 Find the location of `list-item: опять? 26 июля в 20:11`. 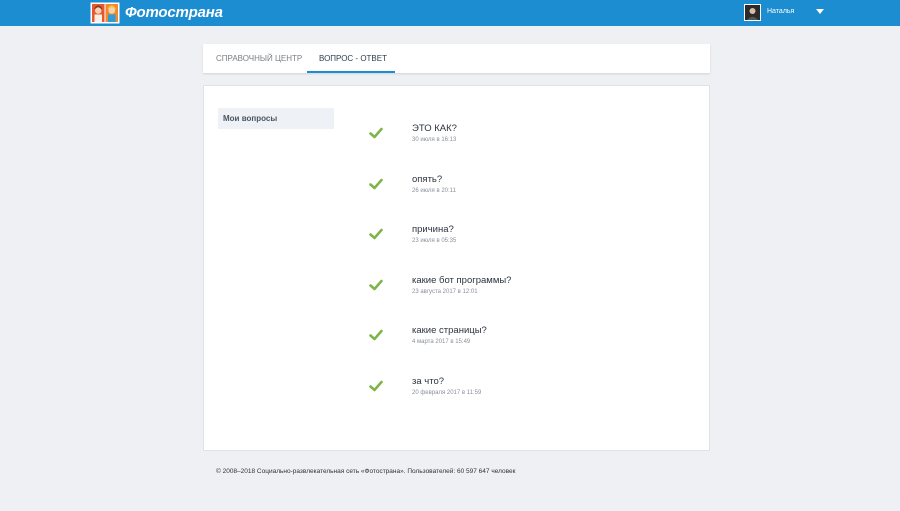

list-item: опять? 26 июля в 20:11 is located at coordinates (519, 189).